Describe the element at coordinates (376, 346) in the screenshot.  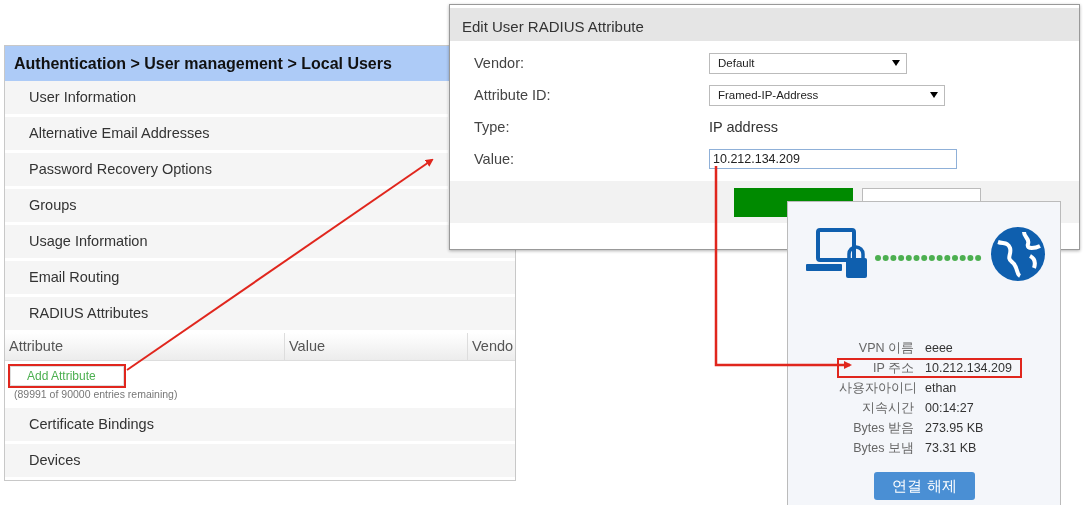
I see `column-header: Value` at that location.